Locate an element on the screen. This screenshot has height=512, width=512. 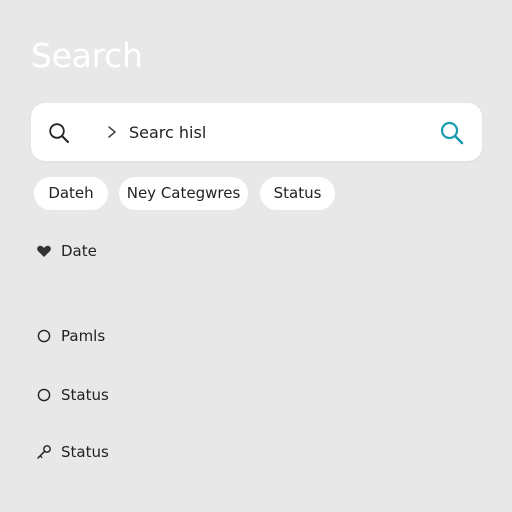
search-submit-icon is located at coordinates (452, 133).